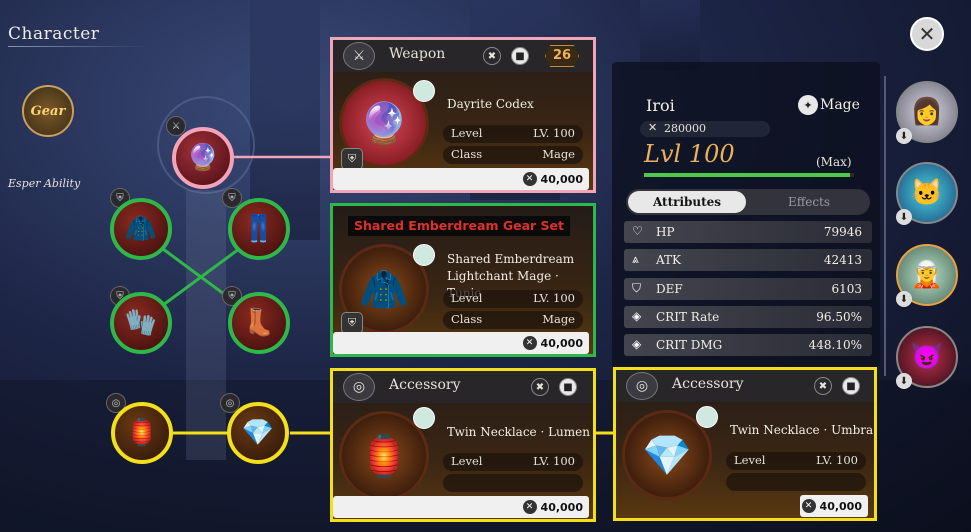 The image size is (971, 532). I want to click on hero-avatar-icon: 🧝, so click(927, 275).